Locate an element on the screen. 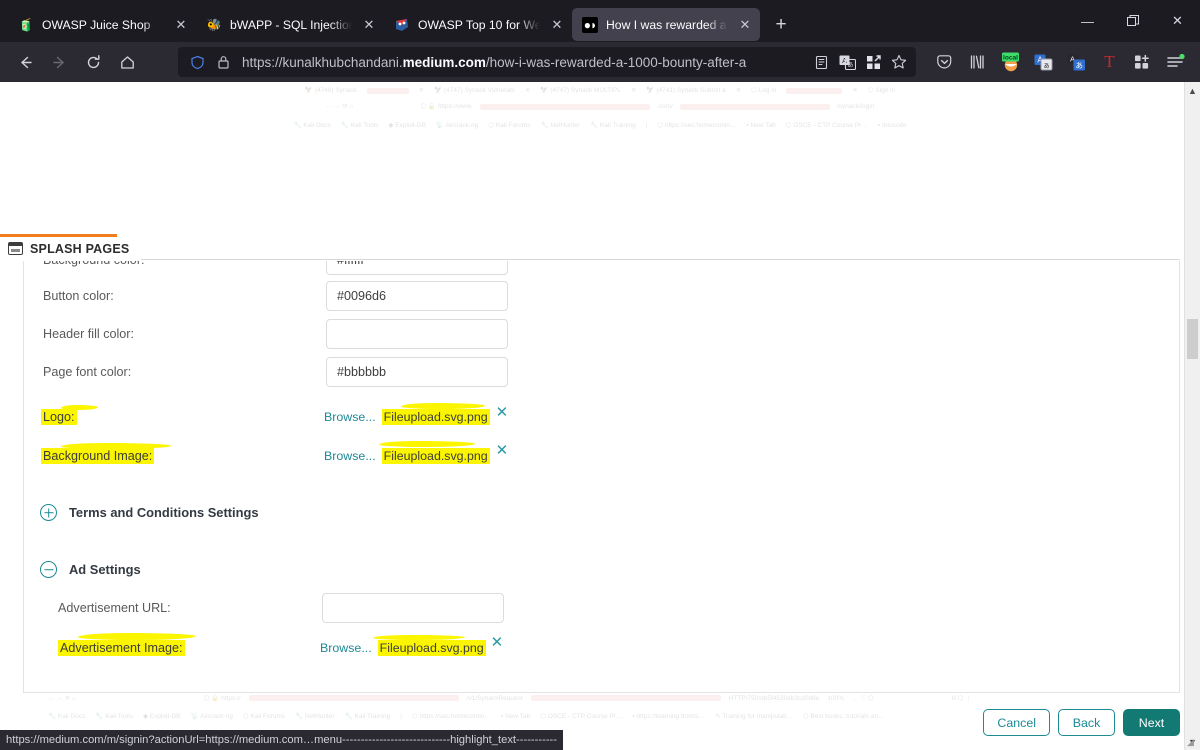 The width and height of the screenshot is (1200, 750). form-row-logo: Logo: Browse... Fileupload.svg.png ✕ is located at coordinates (601, 415).